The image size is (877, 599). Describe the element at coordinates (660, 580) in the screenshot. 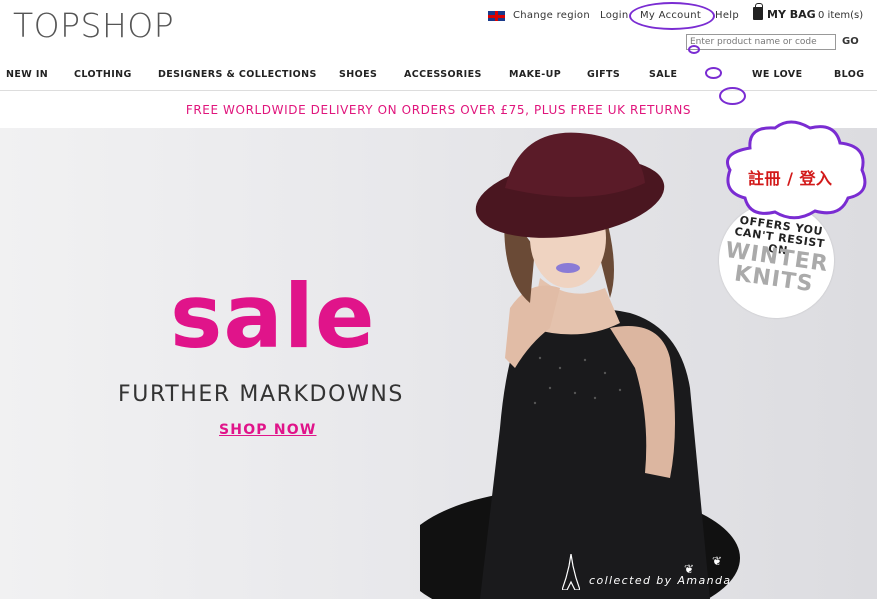

I see `collected-by-watermark: collected by Amanda` at that location.